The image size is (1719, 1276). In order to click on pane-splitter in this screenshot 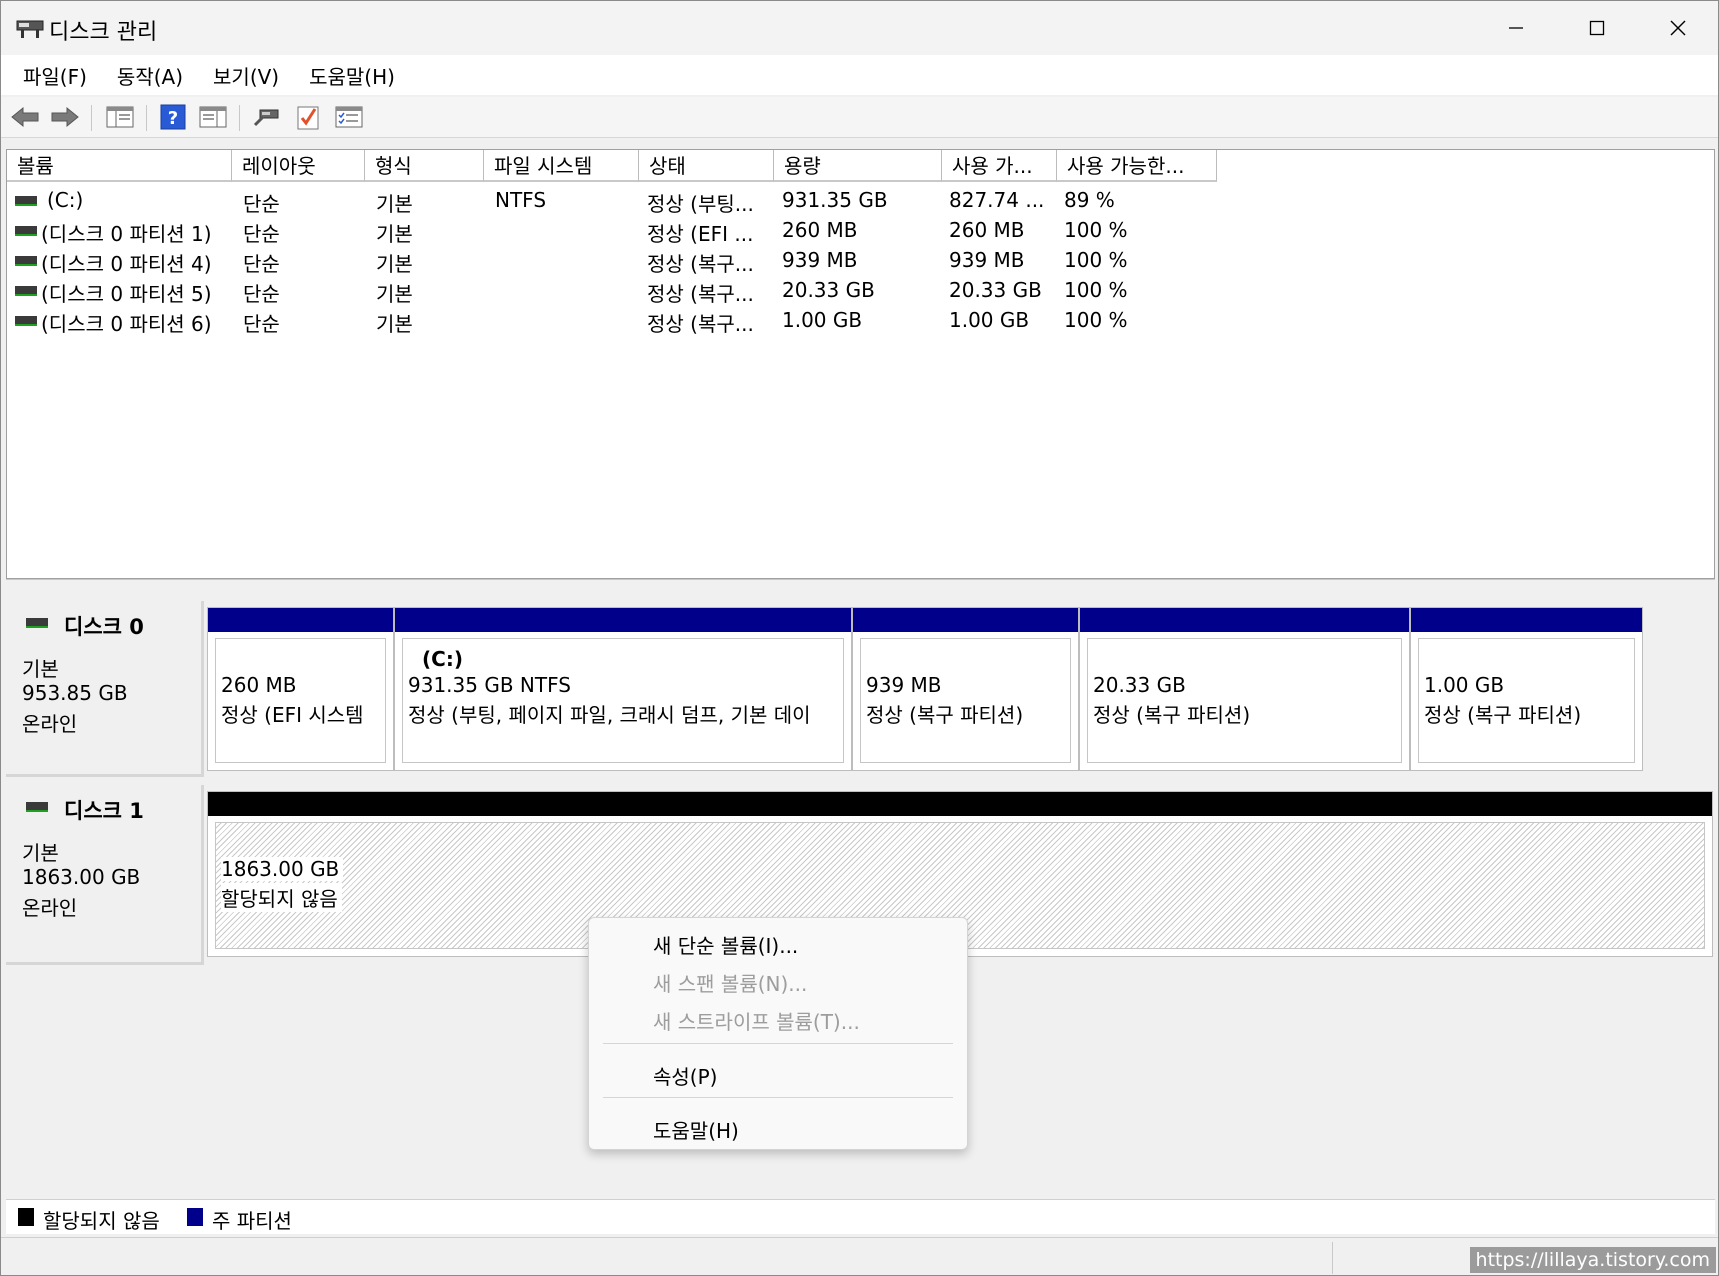, I will do `click(860, 584)`.